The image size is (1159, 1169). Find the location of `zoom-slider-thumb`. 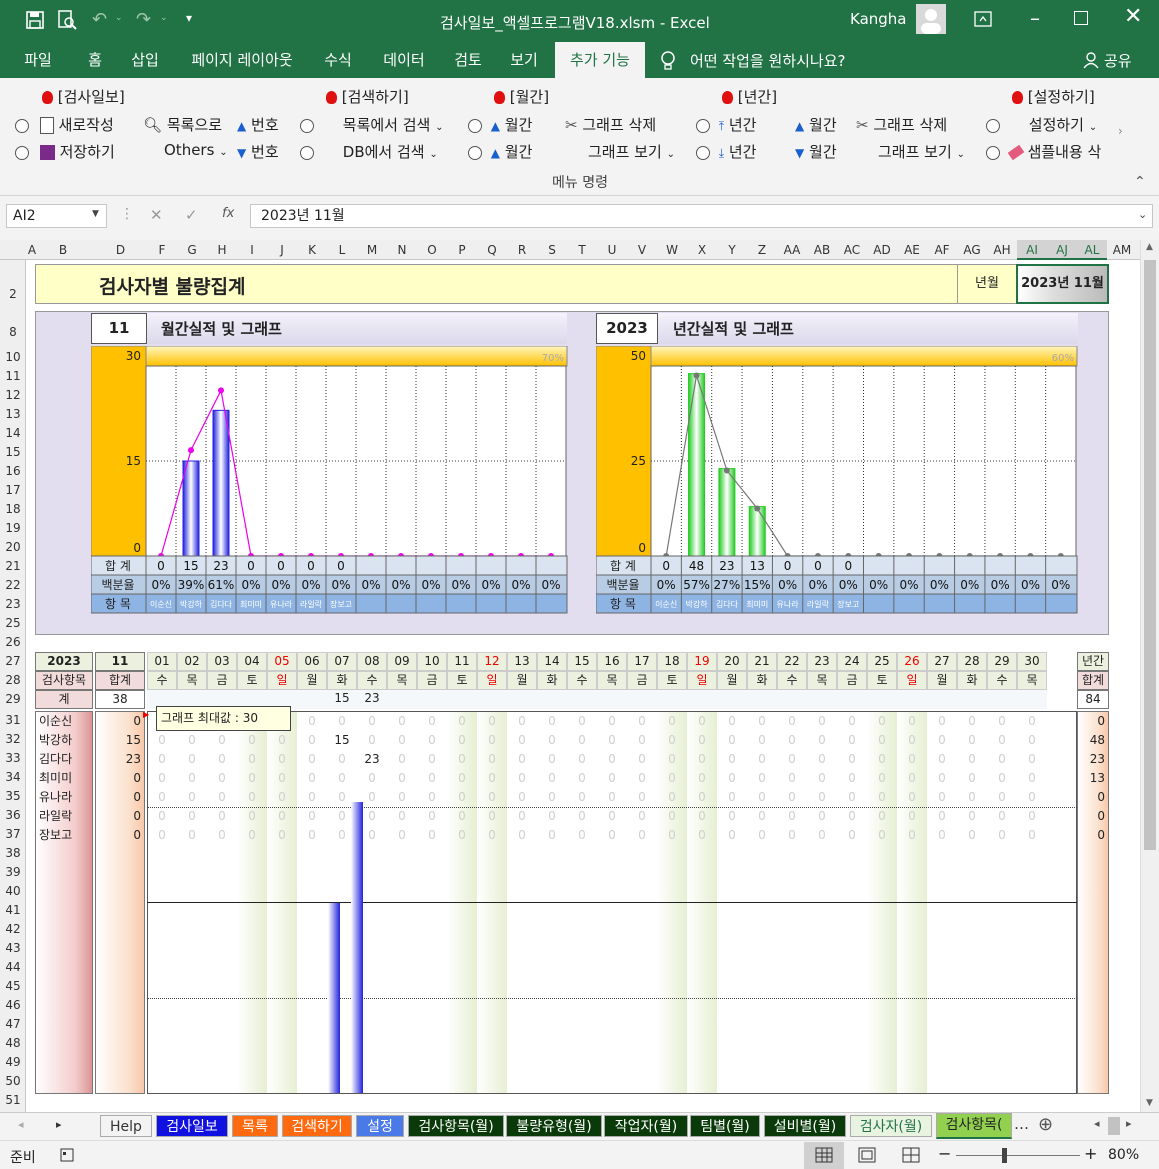

zoom-slider-thumb is located at coordinates (1004, 1155).